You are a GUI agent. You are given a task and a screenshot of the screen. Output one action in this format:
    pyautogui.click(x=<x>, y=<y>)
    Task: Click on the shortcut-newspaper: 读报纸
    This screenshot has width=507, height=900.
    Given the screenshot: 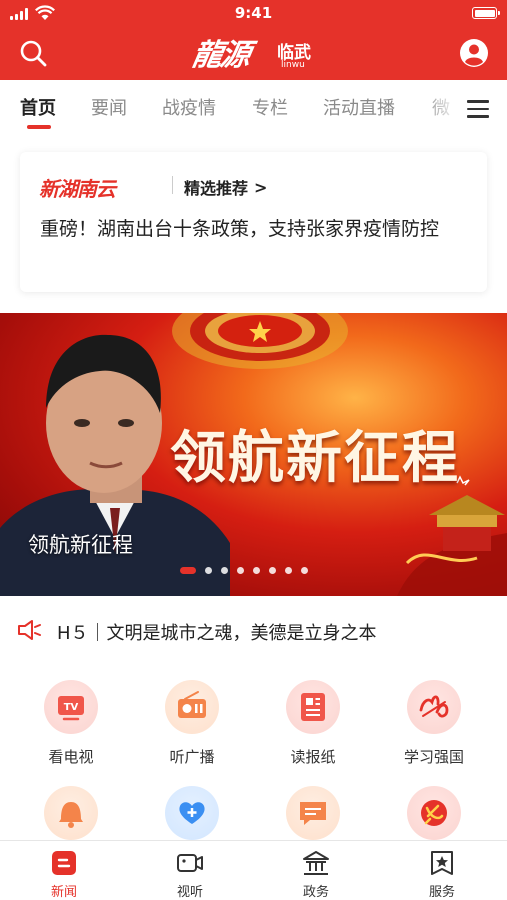 What is the action you would take?
    pyautogui.click(x=313, y=725)
    